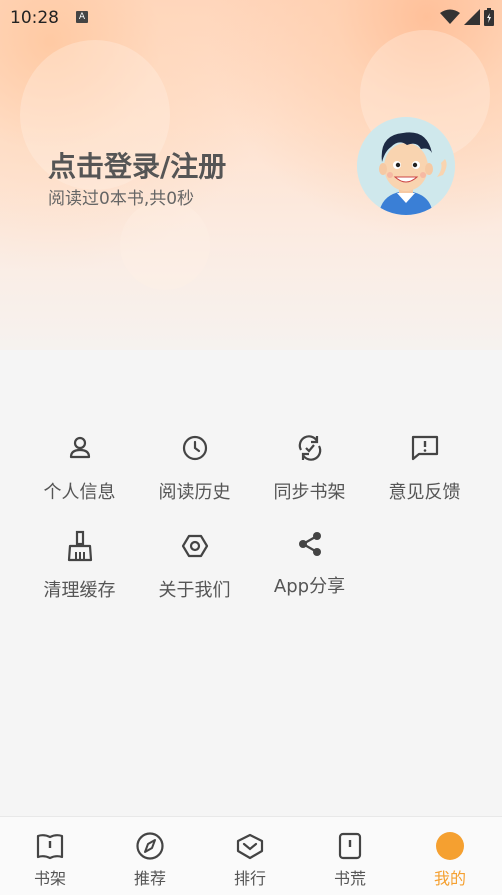 This screenshot has width=502, height=895. I want to click on wifi-icon, so click(450, 16).